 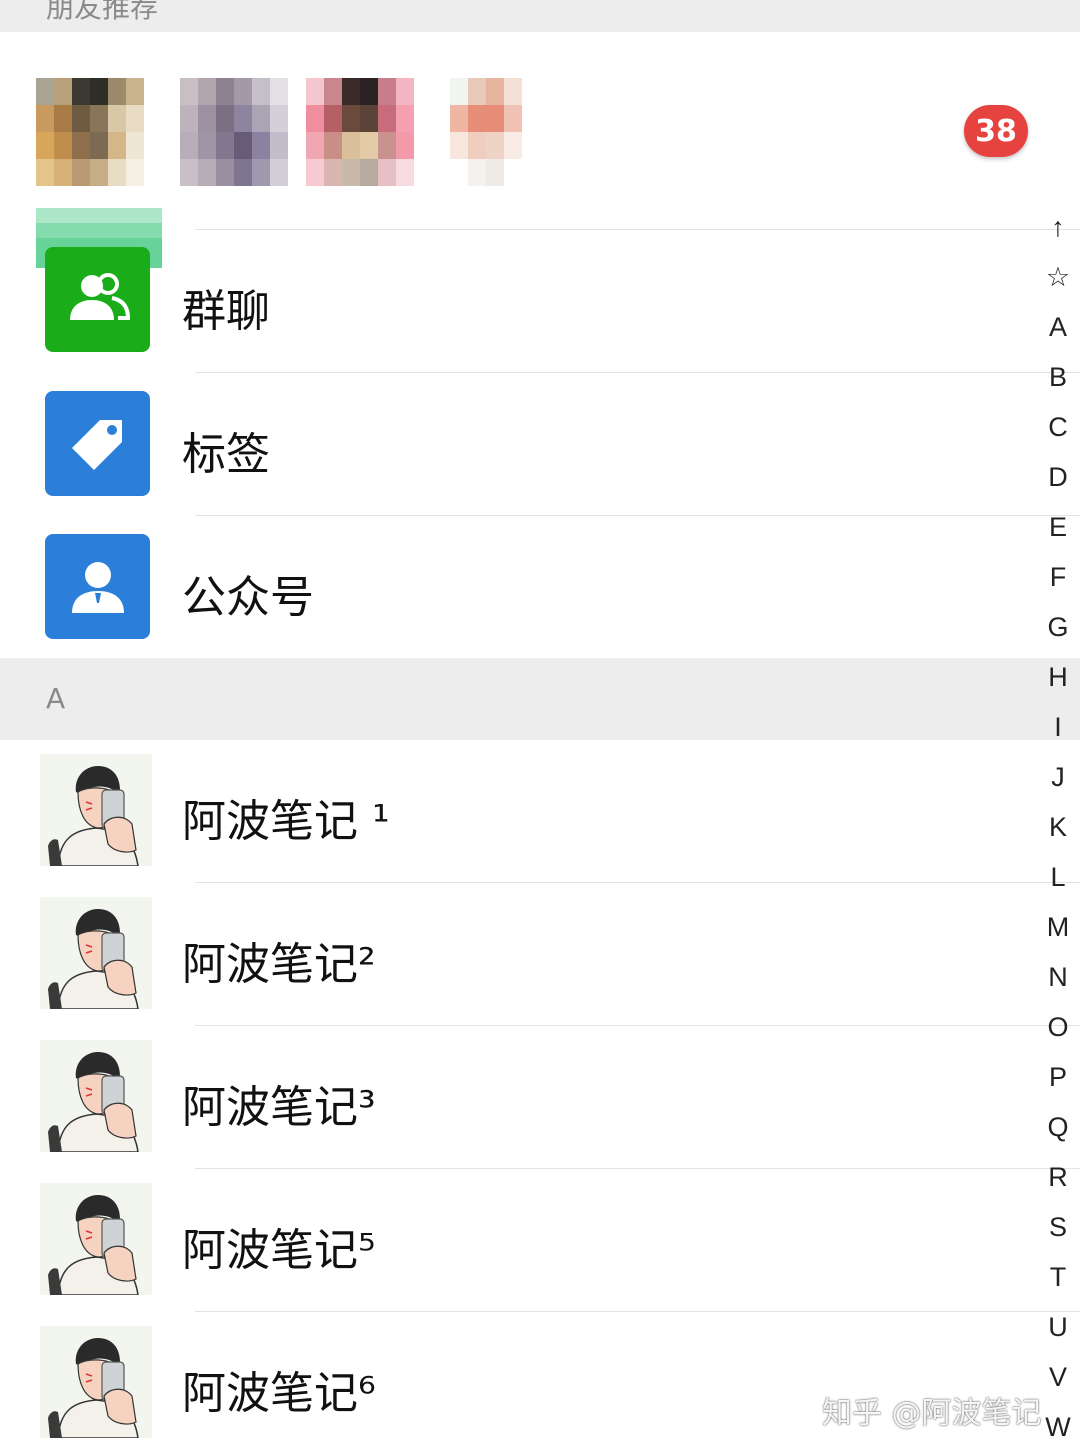 I want to click on entry-official-accounts: 公众号, so click(x=520, y=588).